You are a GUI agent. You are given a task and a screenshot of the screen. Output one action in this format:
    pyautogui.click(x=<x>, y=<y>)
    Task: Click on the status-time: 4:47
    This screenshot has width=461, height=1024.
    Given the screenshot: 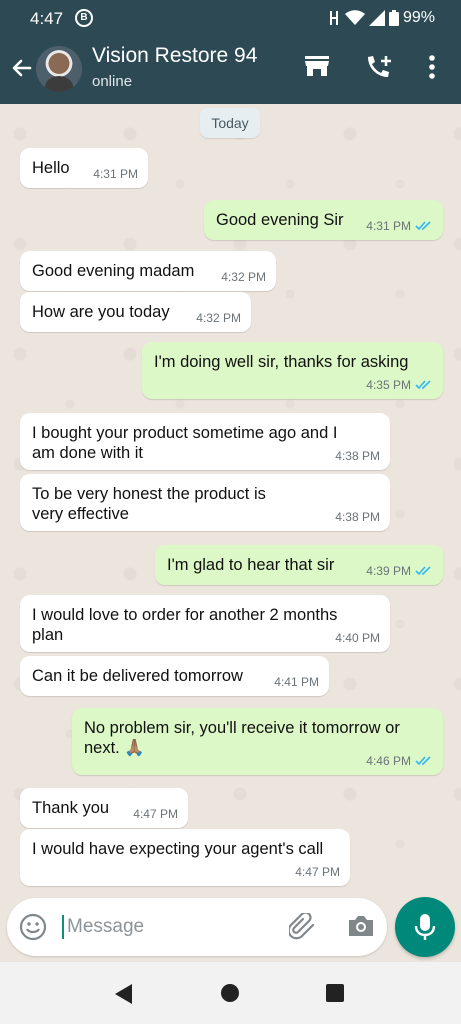 What is the action you would take?
    pyautogui.click(x=47, y=18)
    